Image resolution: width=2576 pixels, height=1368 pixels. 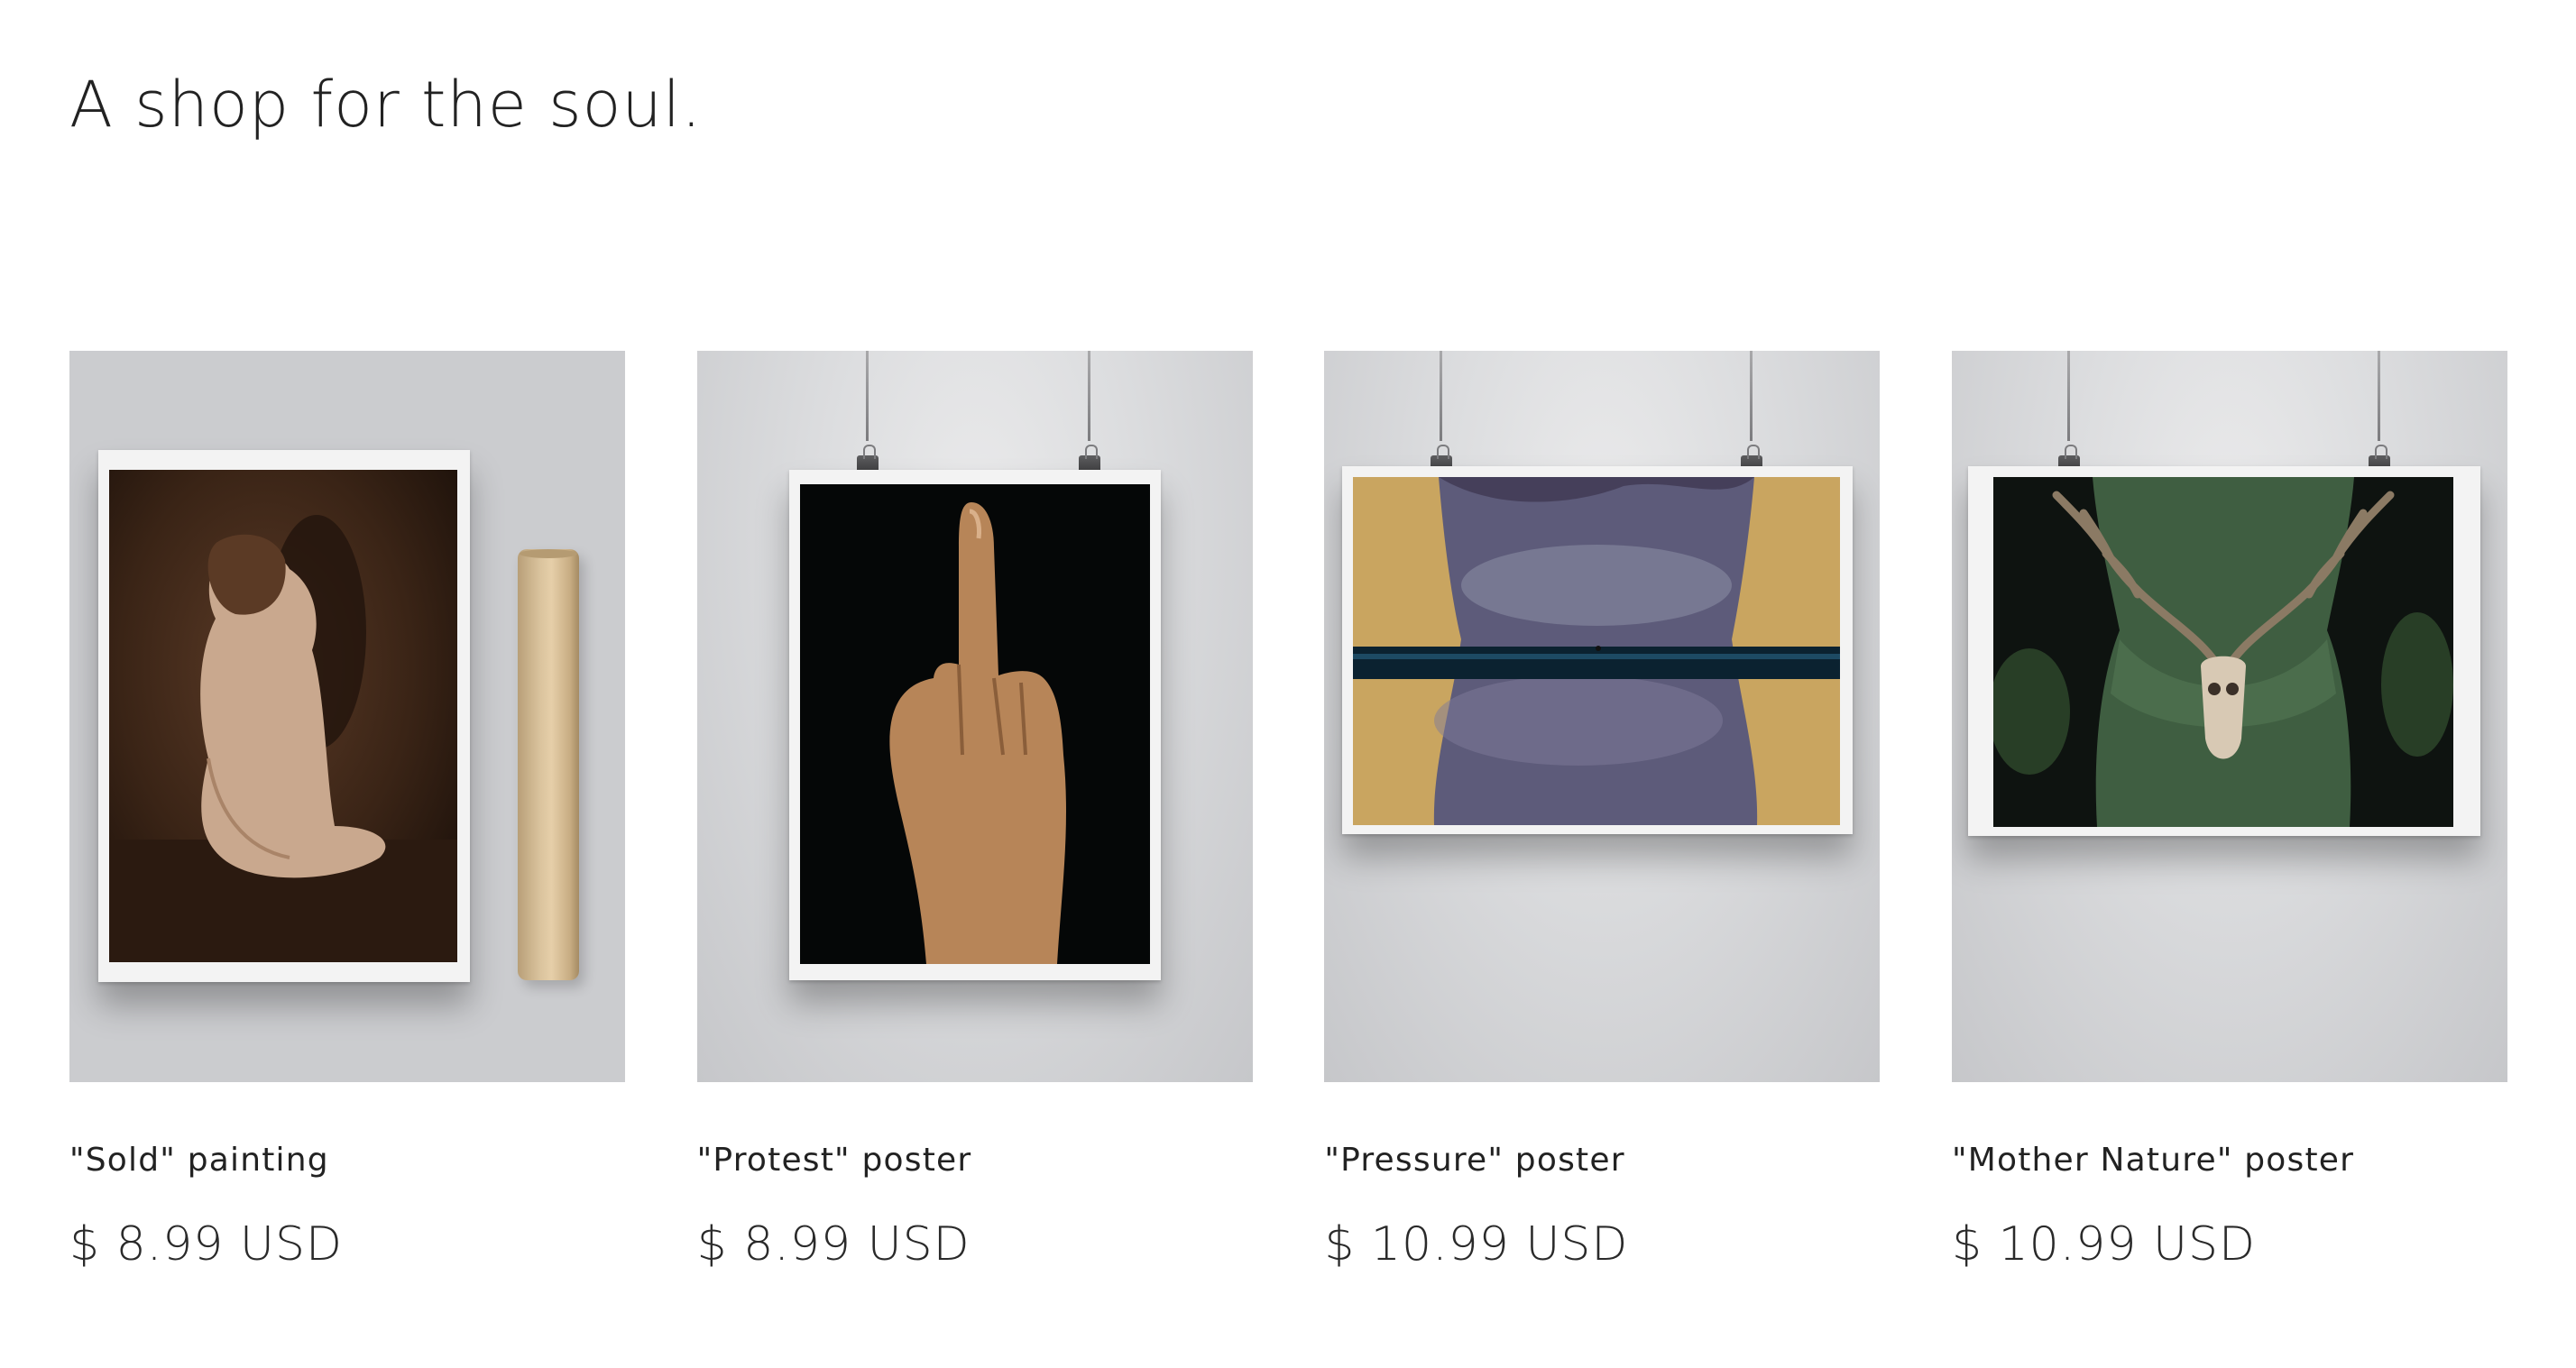 What do you see at coordinates (2229, 1161) in the screenshot?
I see `product-title: "Mother Nature" poster` at bounding box center [2229, 1161].